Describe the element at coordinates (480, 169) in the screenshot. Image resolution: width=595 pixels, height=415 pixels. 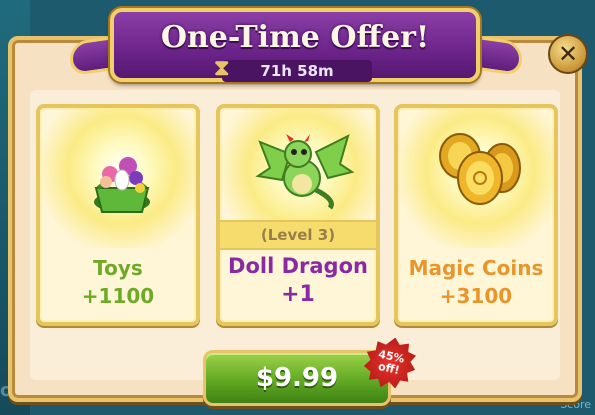
I see `gold-coins-icon` at that location.